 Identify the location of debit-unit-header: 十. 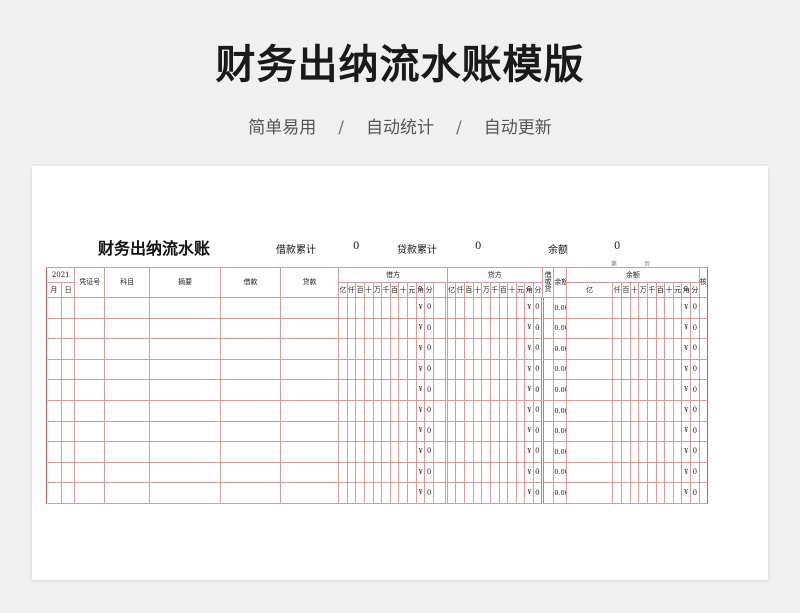
(403, 290).